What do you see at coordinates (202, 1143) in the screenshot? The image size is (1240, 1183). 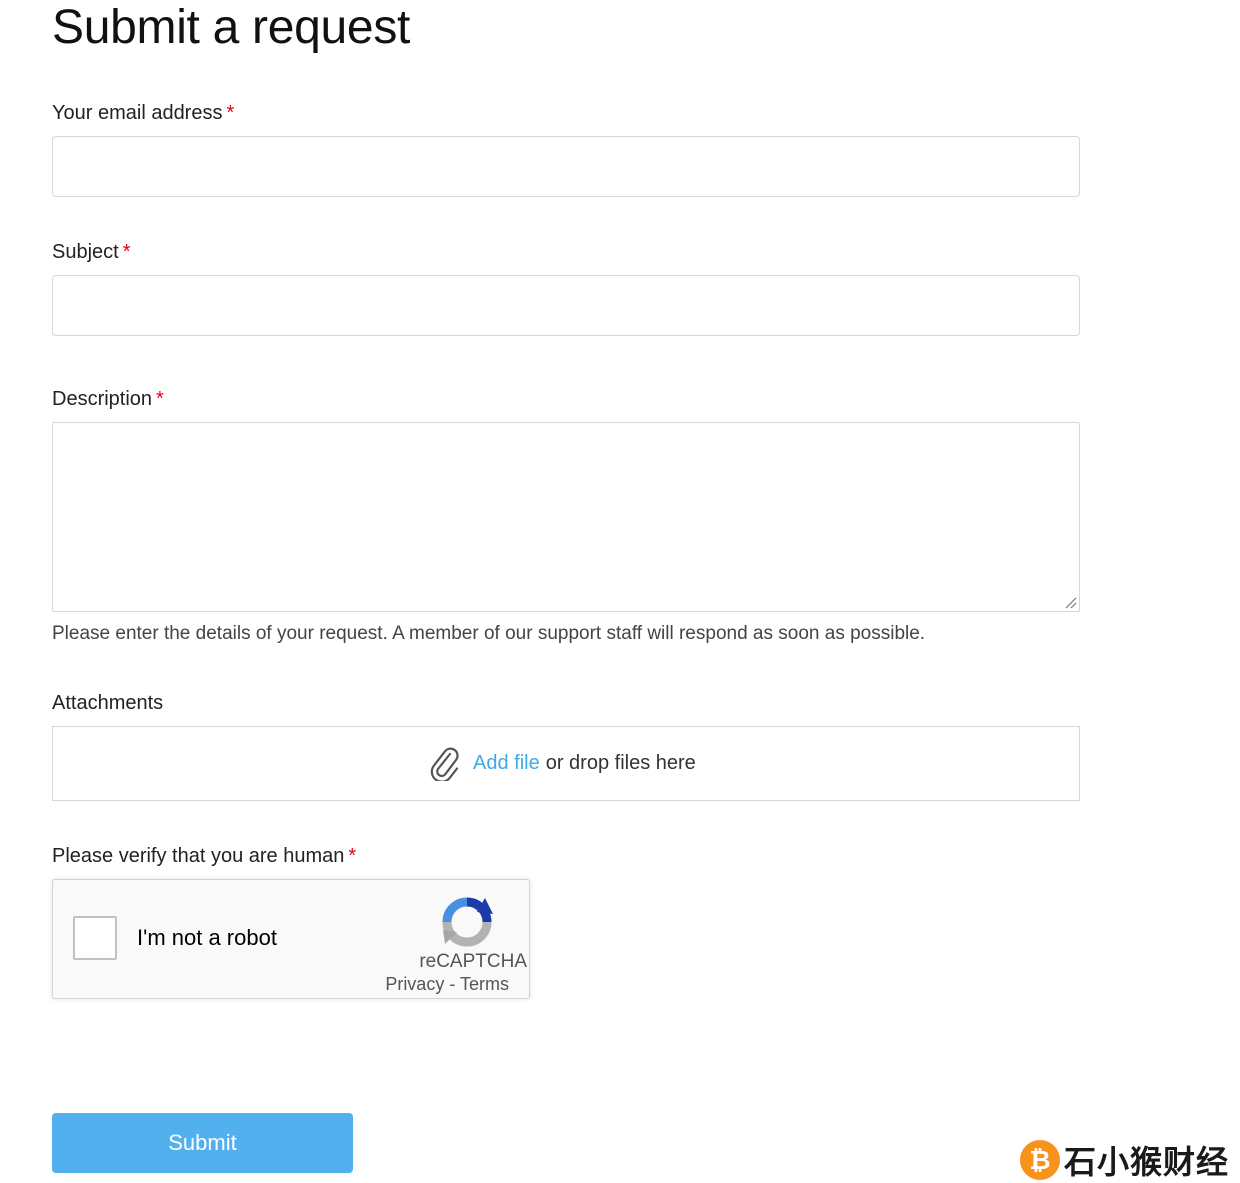 I see `submit-button: Submit` at bounding box center [202, 1143].